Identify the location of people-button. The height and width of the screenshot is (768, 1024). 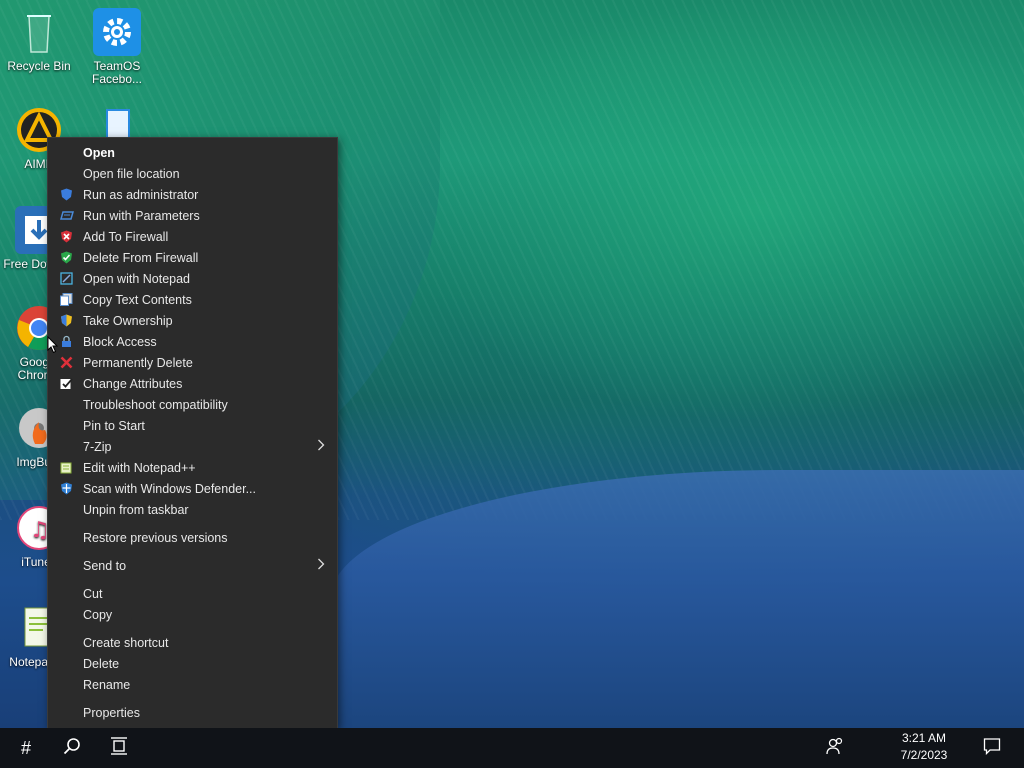
(835, 748).